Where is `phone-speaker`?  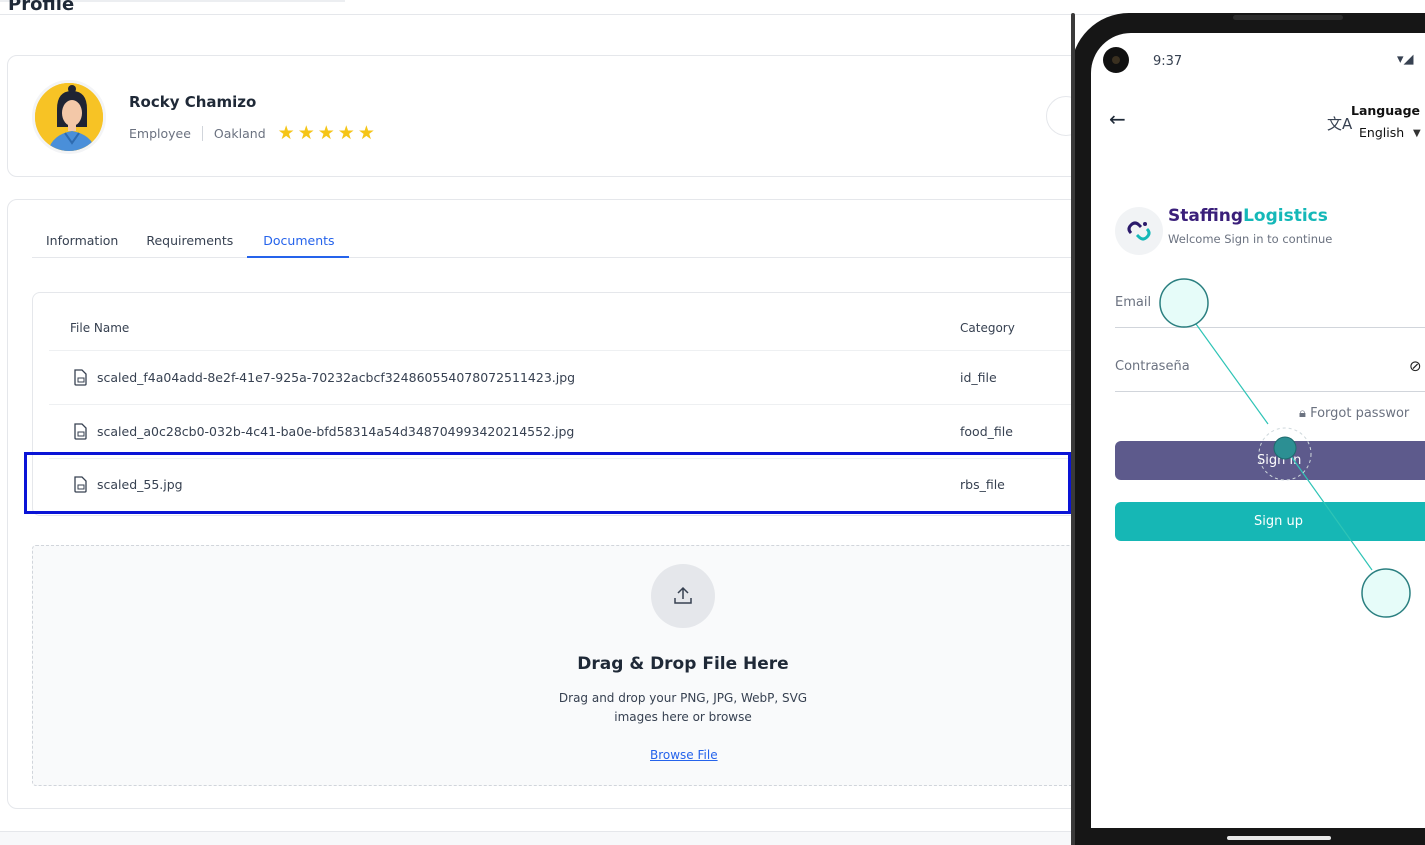
phone-speaker is located at coordinates (1288, 17).